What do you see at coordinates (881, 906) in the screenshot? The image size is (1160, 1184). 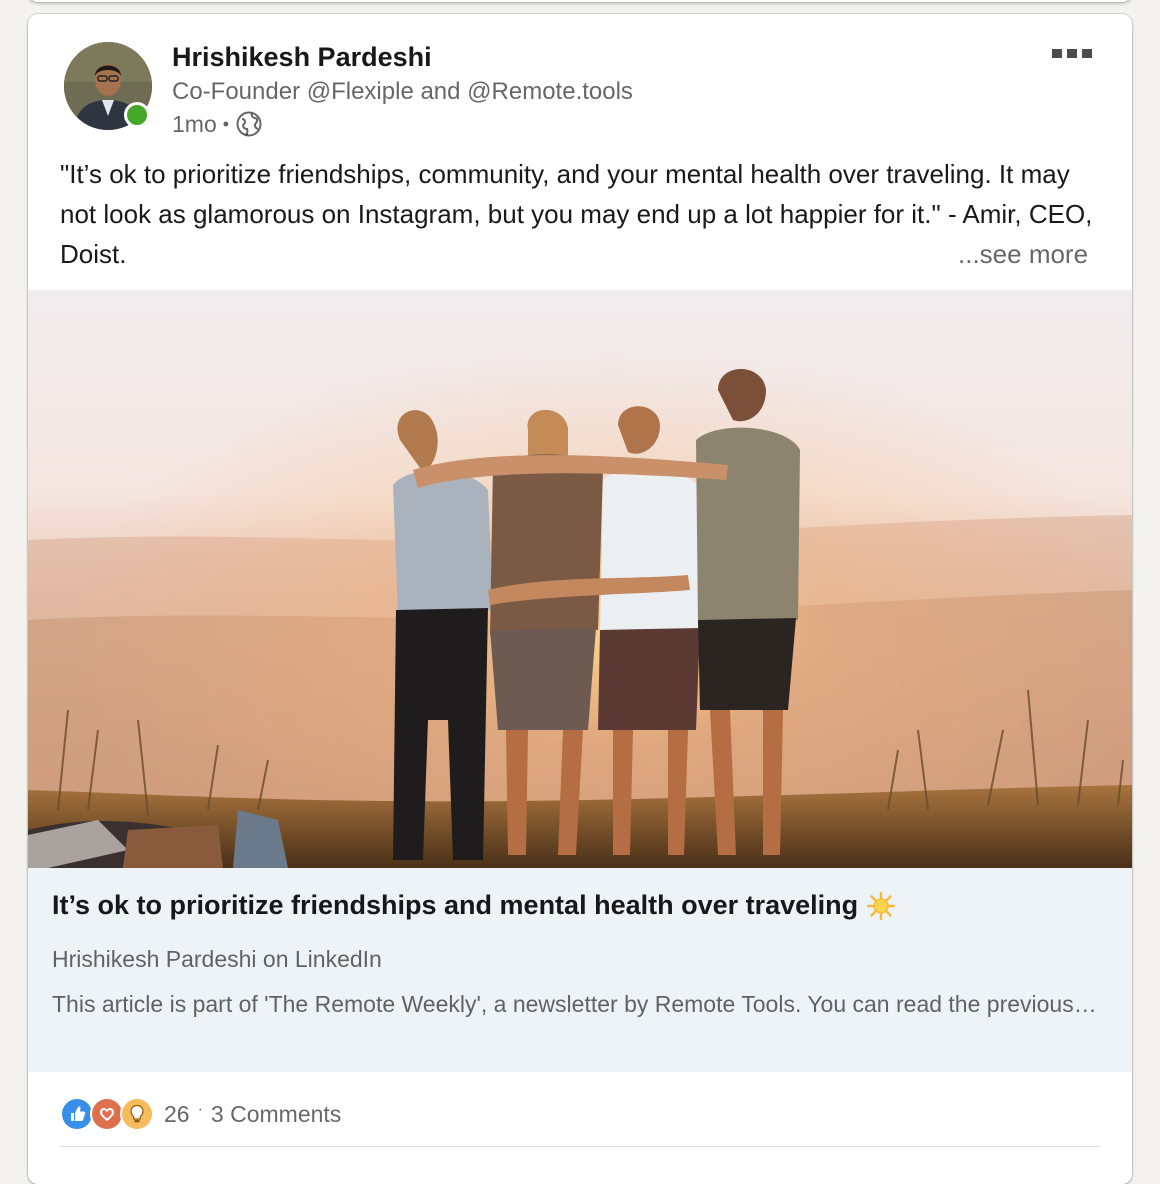 I see `sun-icon` at bounding box center [881, 906].